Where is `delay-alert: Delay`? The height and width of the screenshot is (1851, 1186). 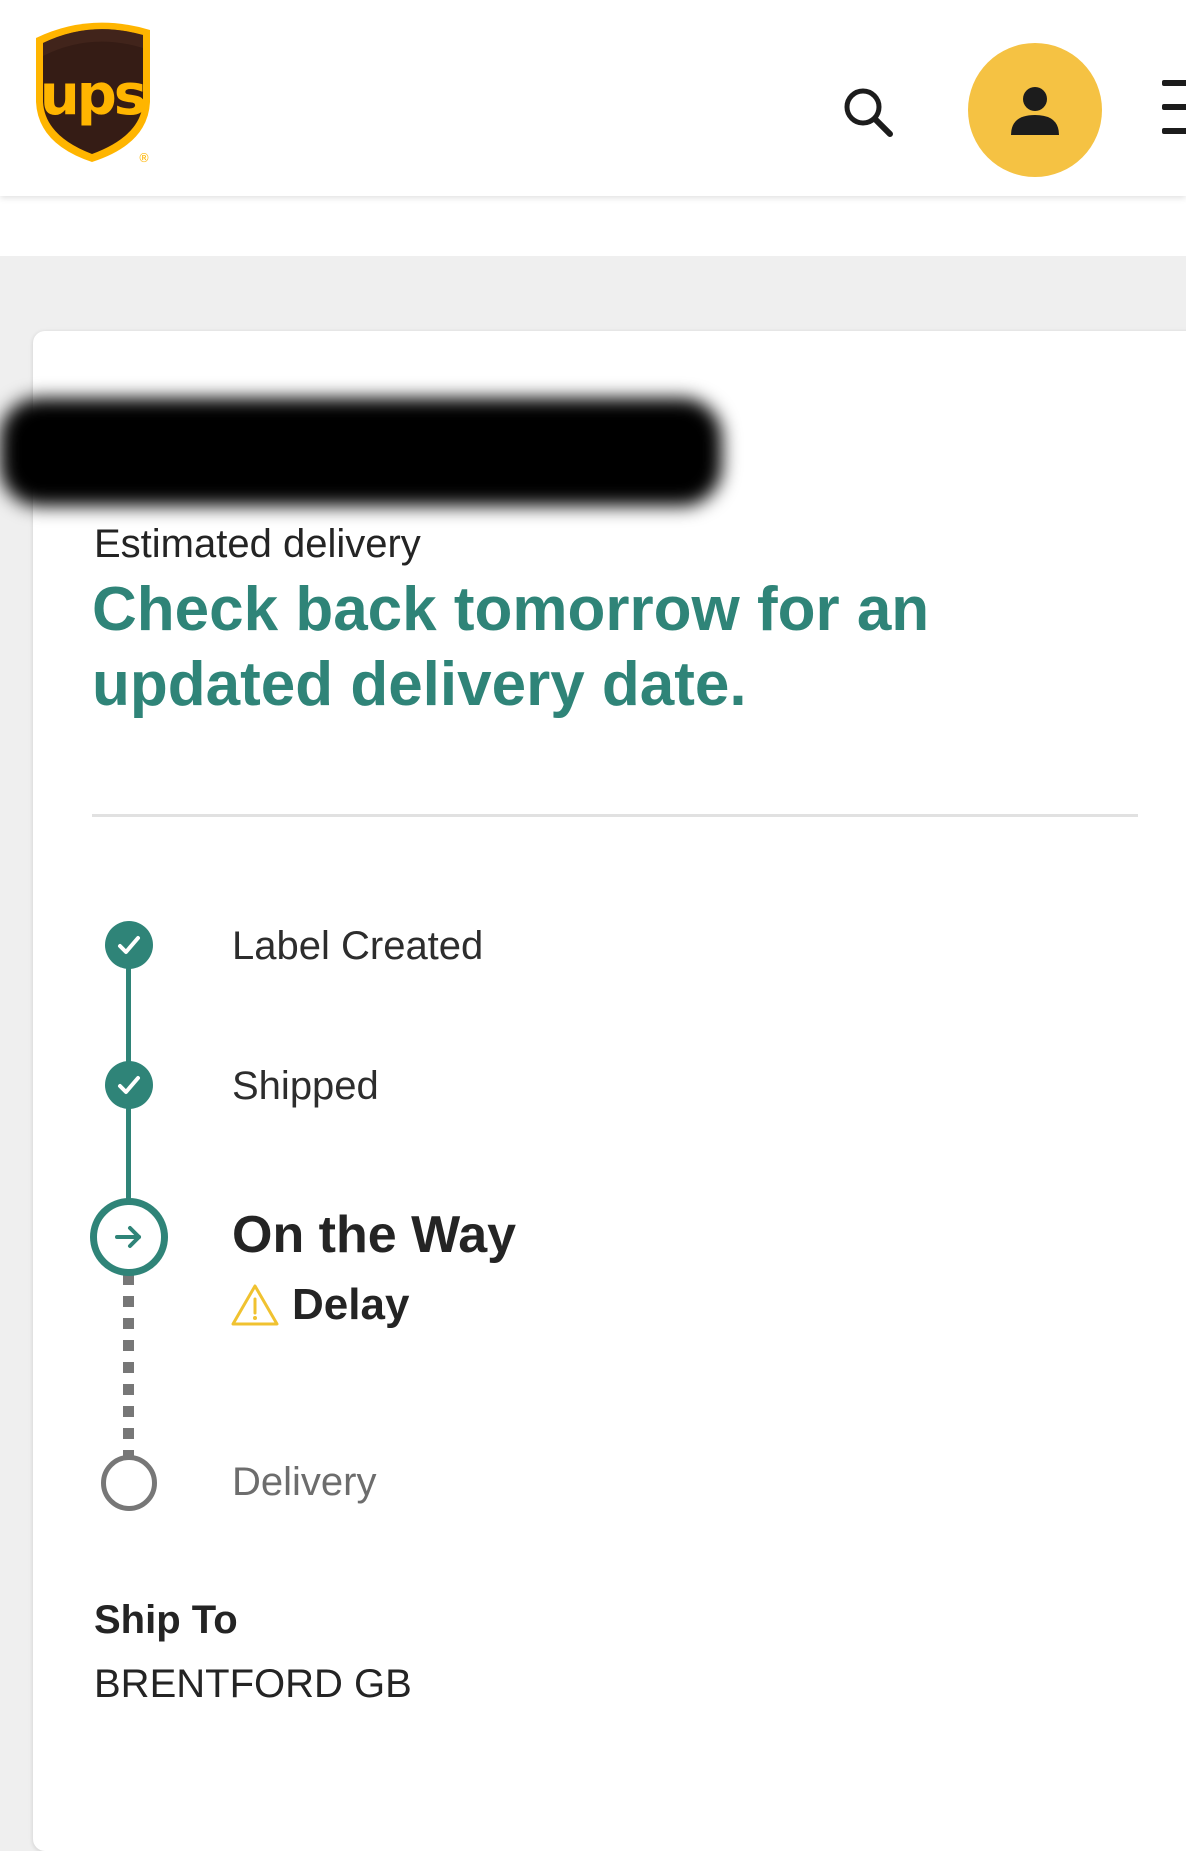 delay-alert: Delay is located at coordinates (319, 1305).